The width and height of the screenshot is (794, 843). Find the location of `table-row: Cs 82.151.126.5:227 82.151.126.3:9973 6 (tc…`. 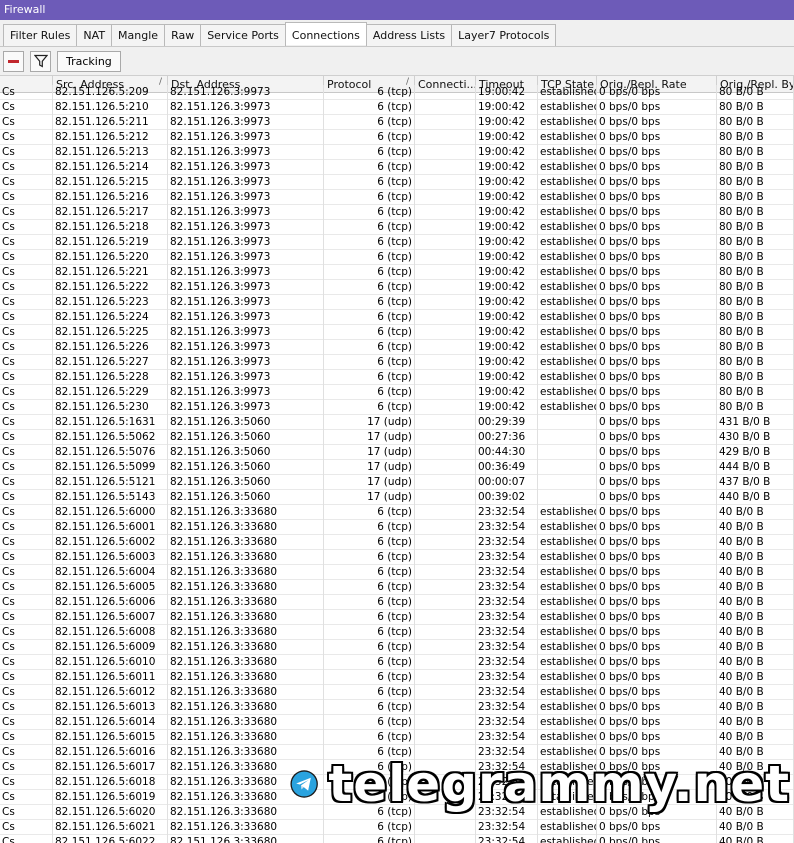

table-row: Cs 82.151.126.5:227 82.151.126.3:9973 6 (tc… is located at coordinates (397, 362).